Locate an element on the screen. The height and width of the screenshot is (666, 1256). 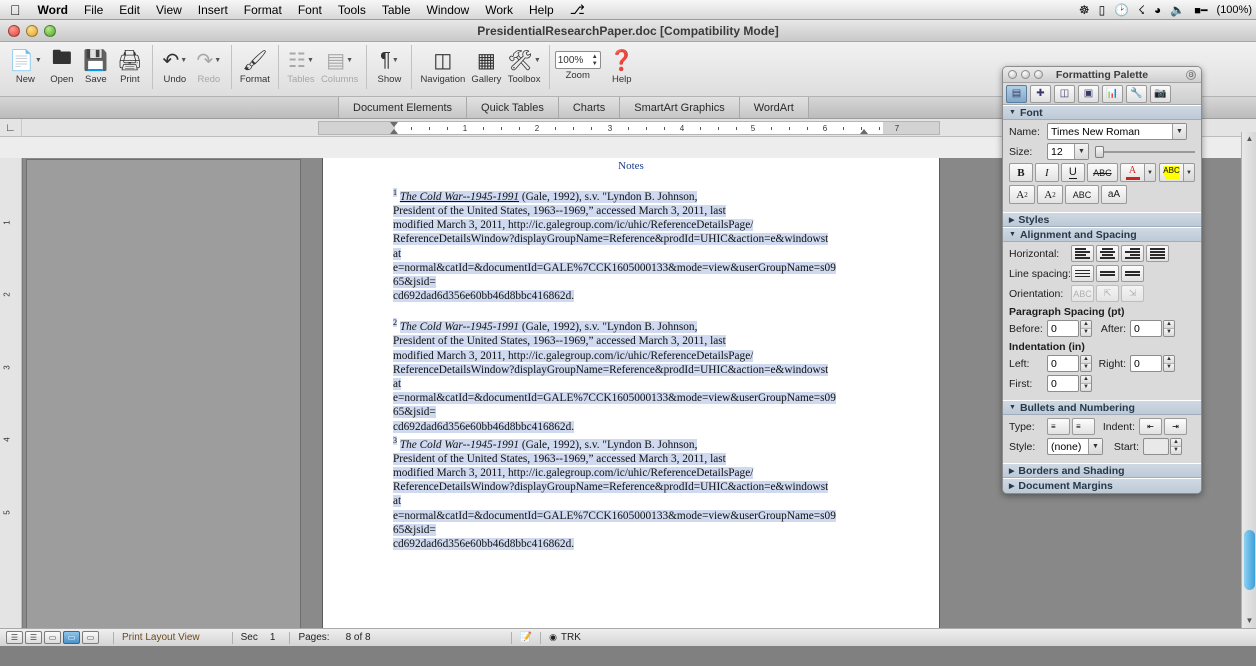
redo-button: ↷ ▼ Redo is located at coordinates (209, 65).